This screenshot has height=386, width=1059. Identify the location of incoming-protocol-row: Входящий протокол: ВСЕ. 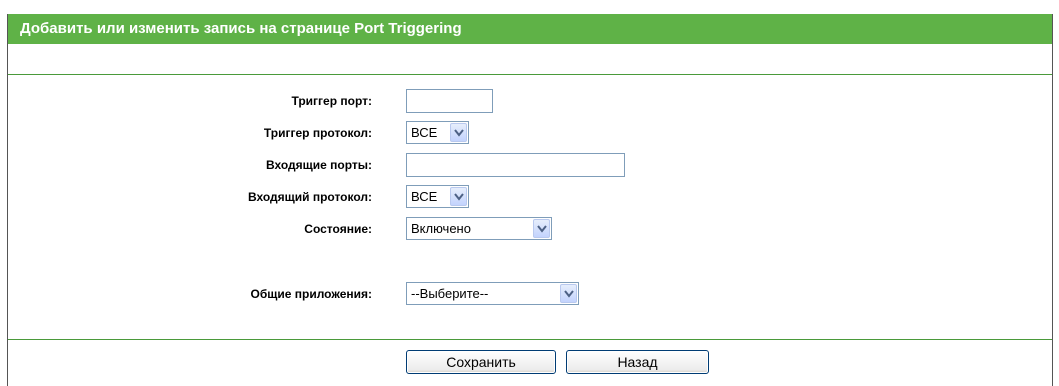
(530, 197).